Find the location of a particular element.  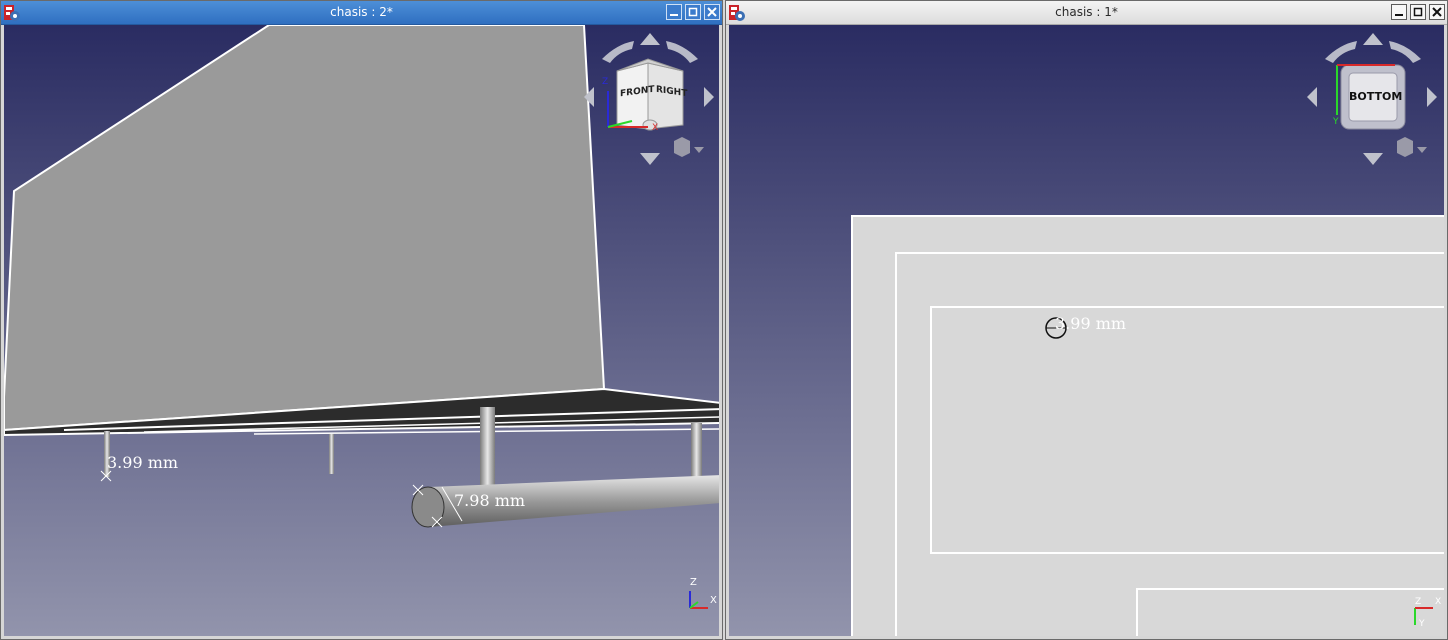

cube-face-bottom: BOTTOM is located at coordinates (1375, 96).